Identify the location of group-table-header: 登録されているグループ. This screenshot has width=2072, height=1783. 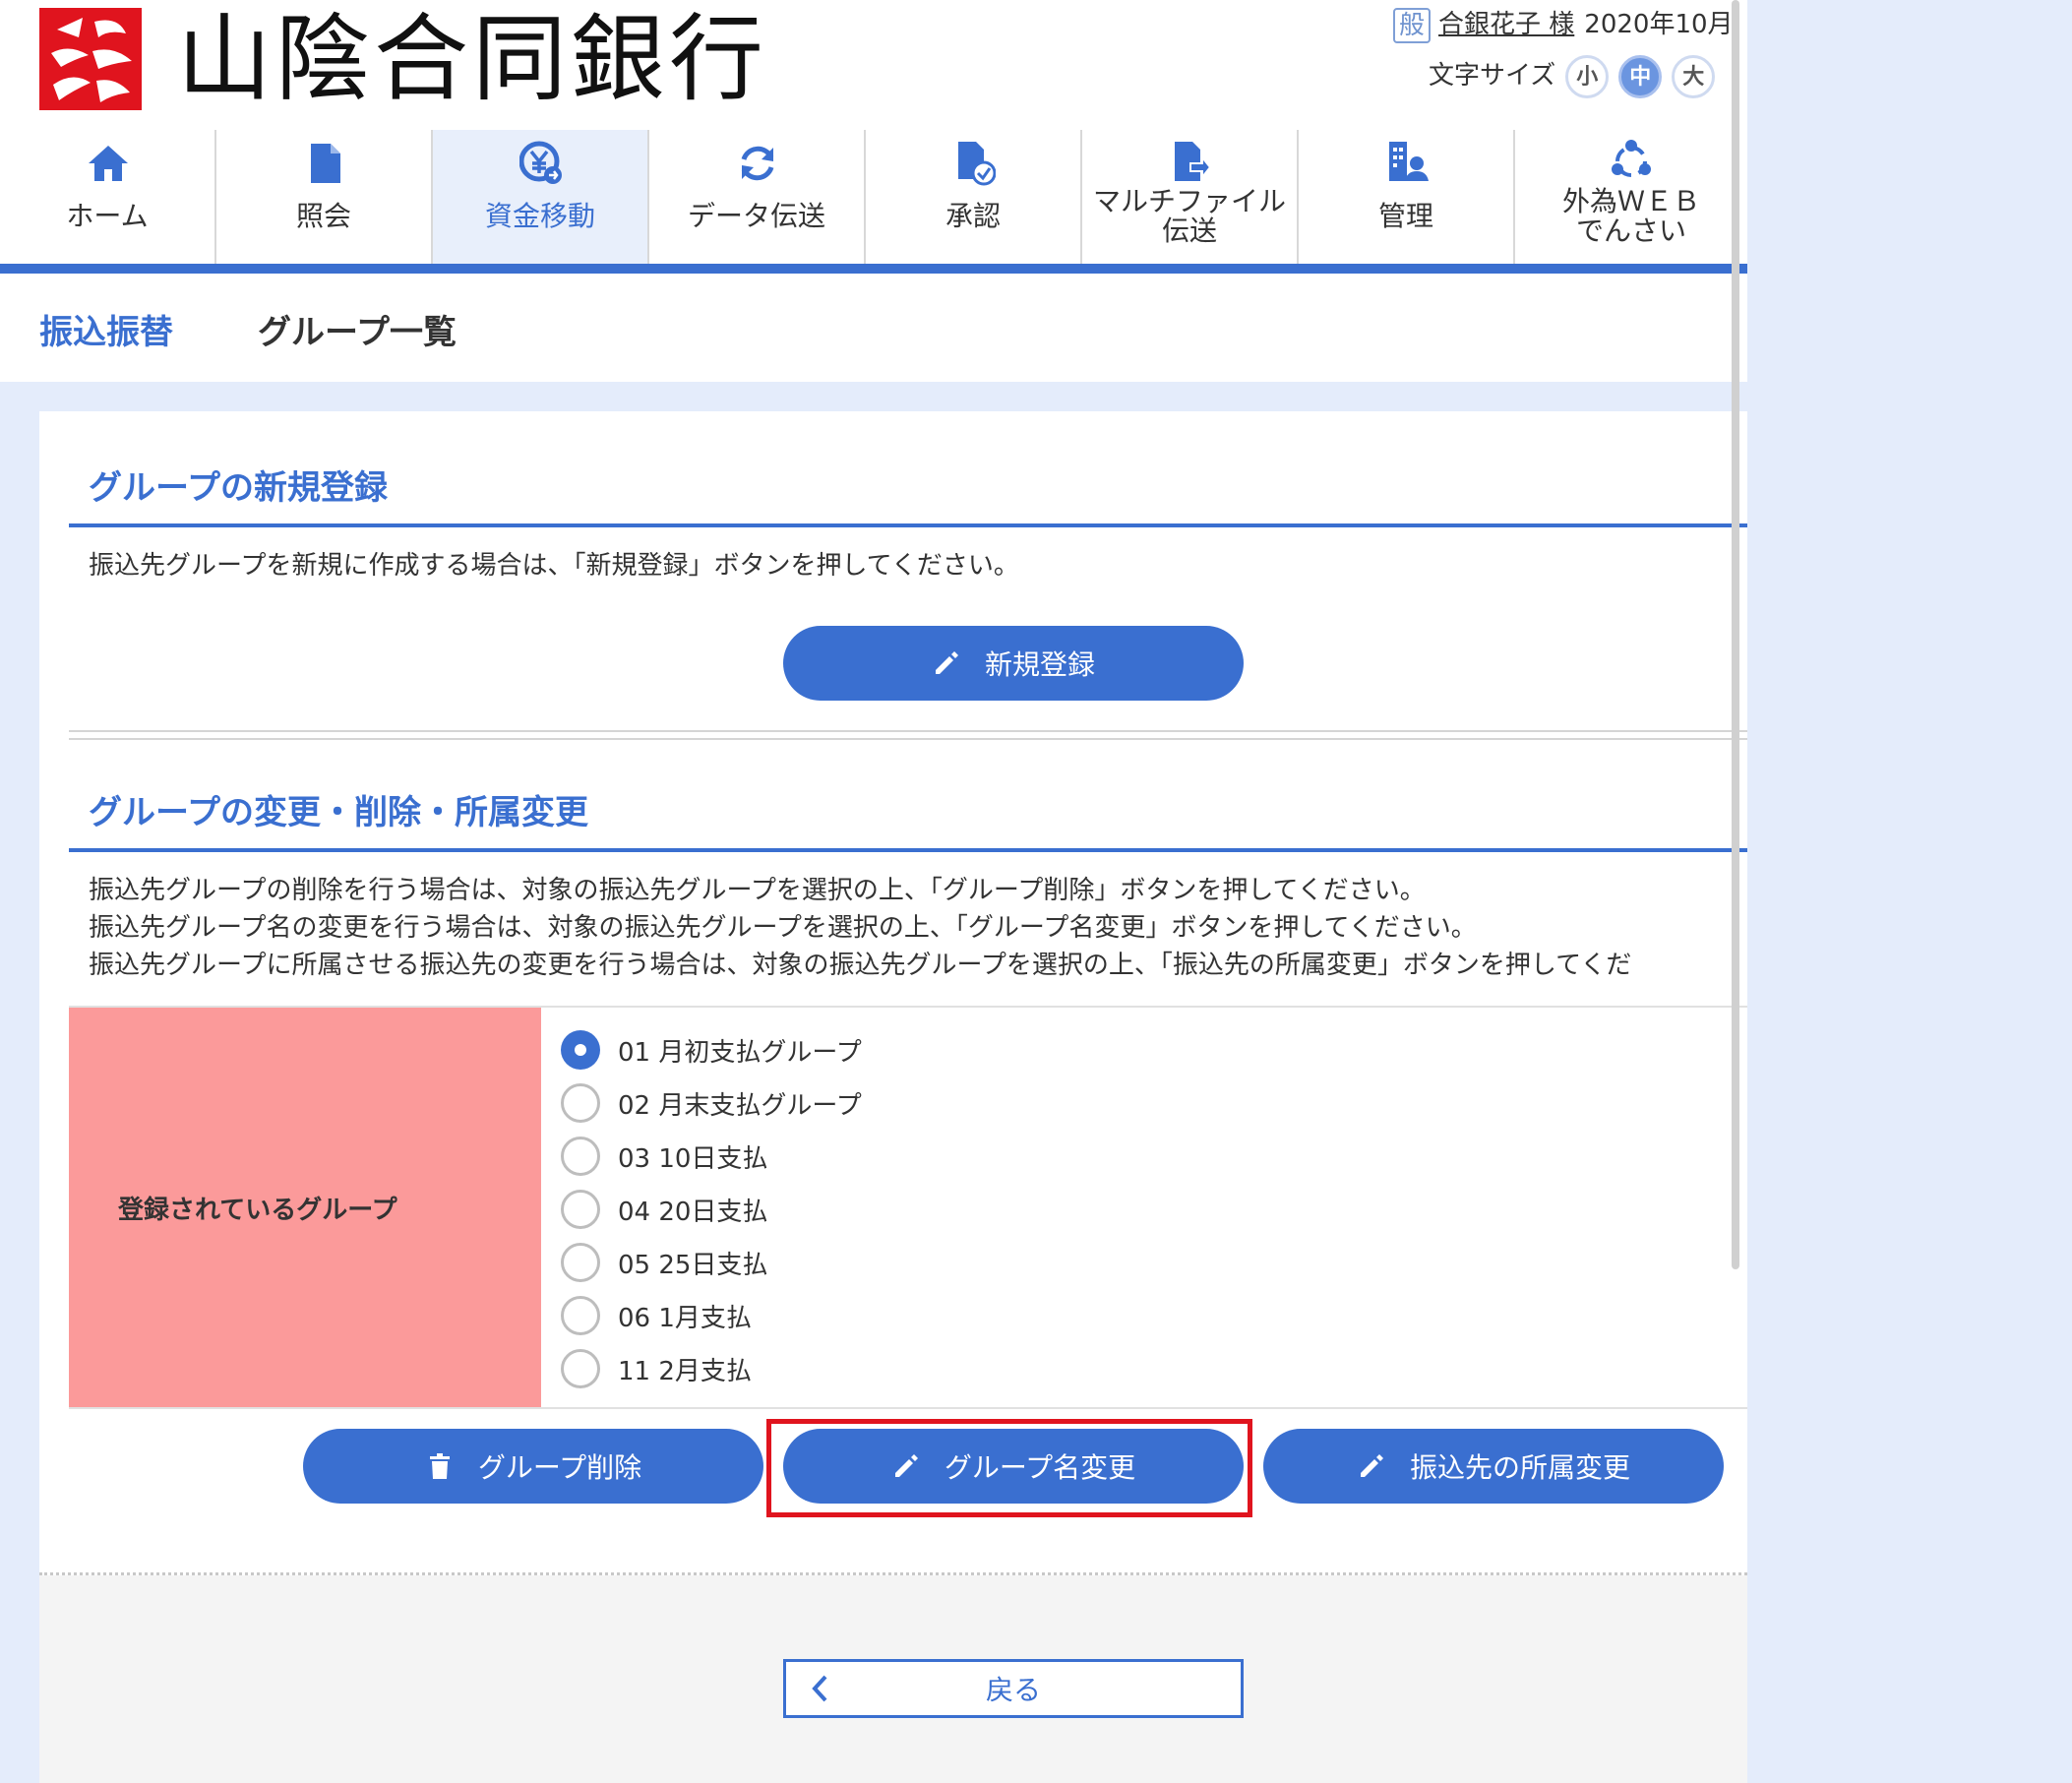
(305, 1207).